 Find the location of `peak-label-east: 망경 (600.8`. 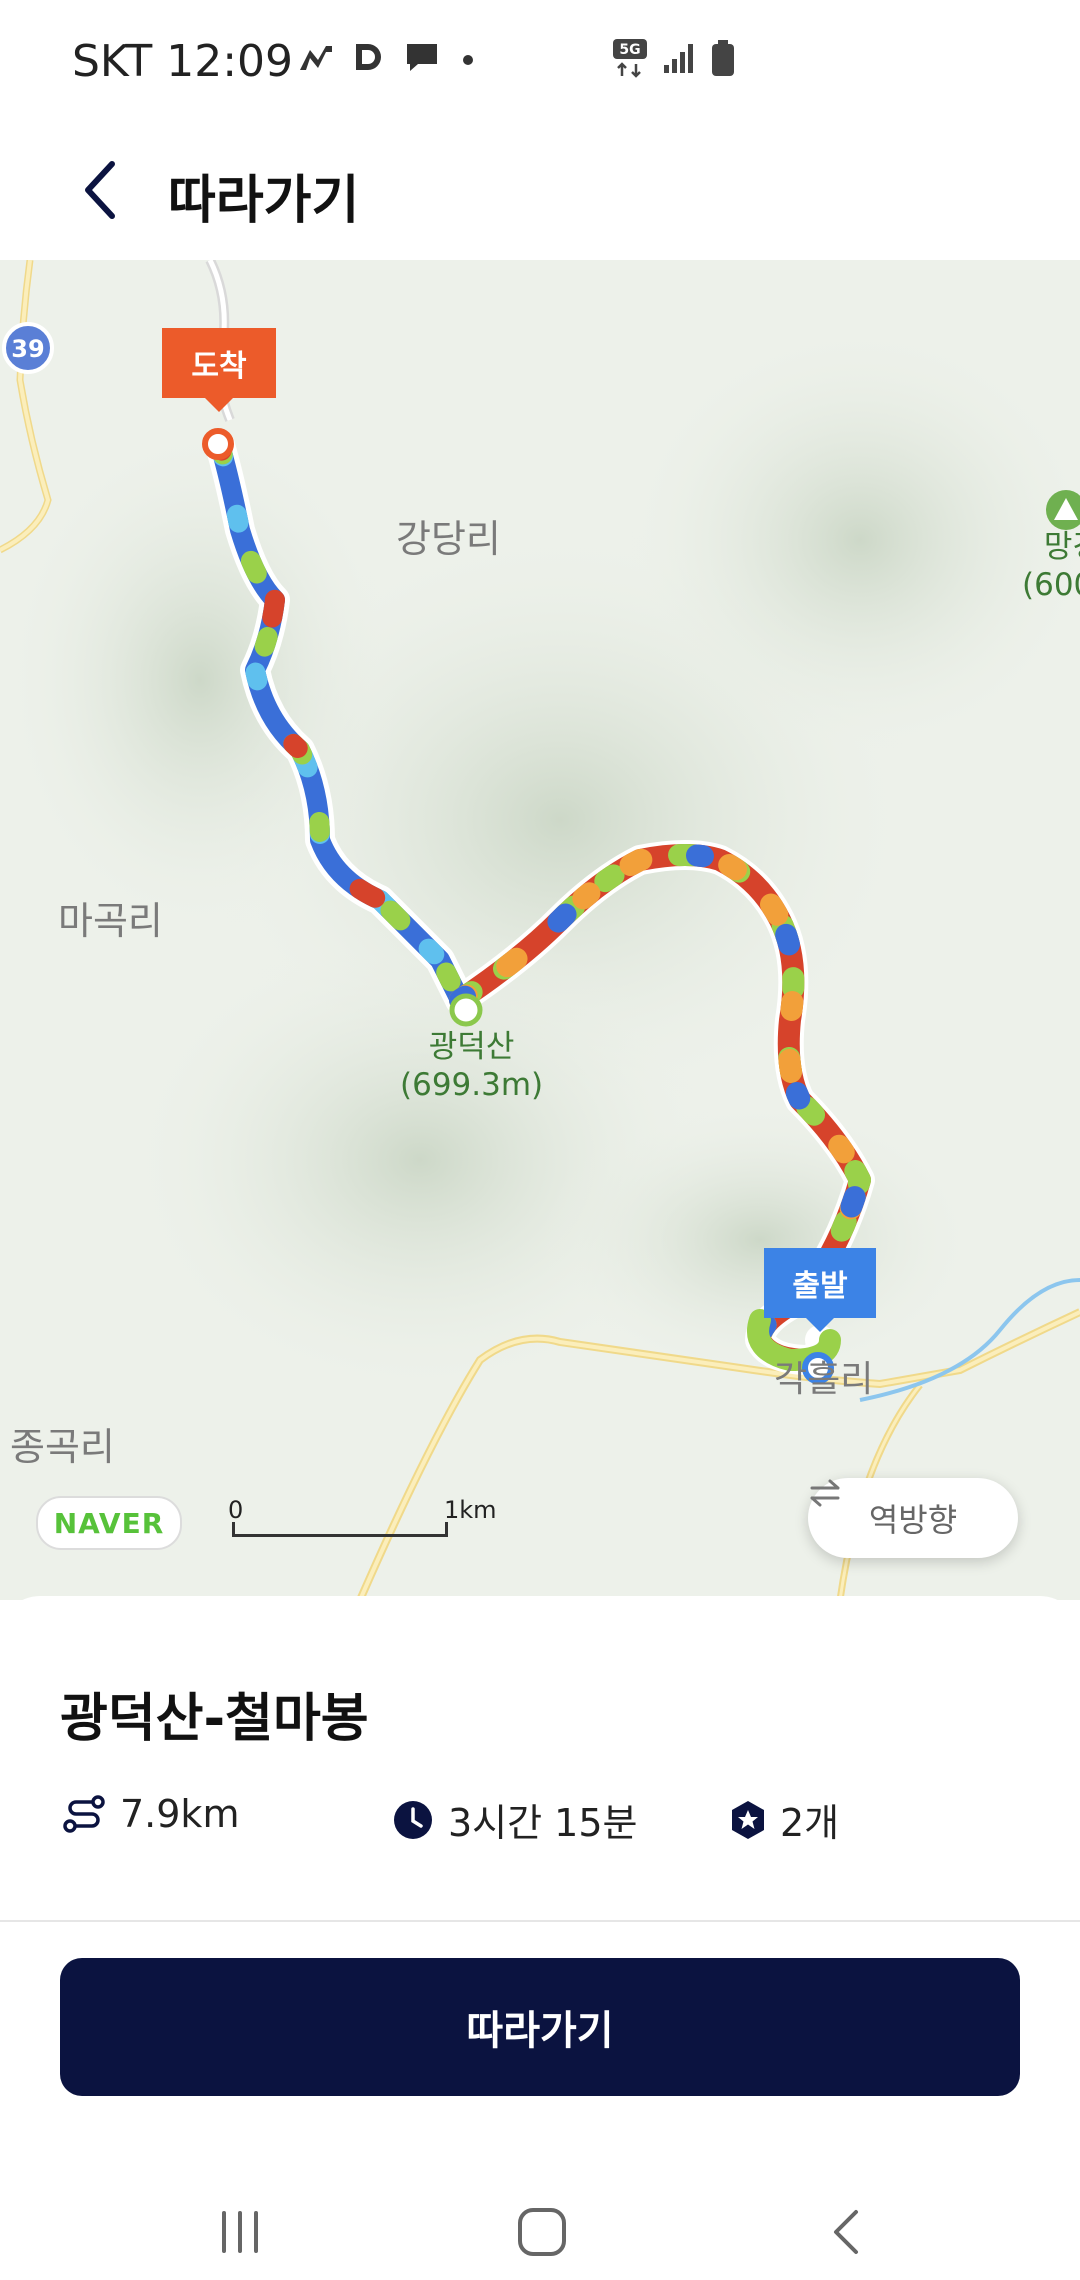

peak-label-east: 망경 (600.8 is located at coordinates (1051, 566).